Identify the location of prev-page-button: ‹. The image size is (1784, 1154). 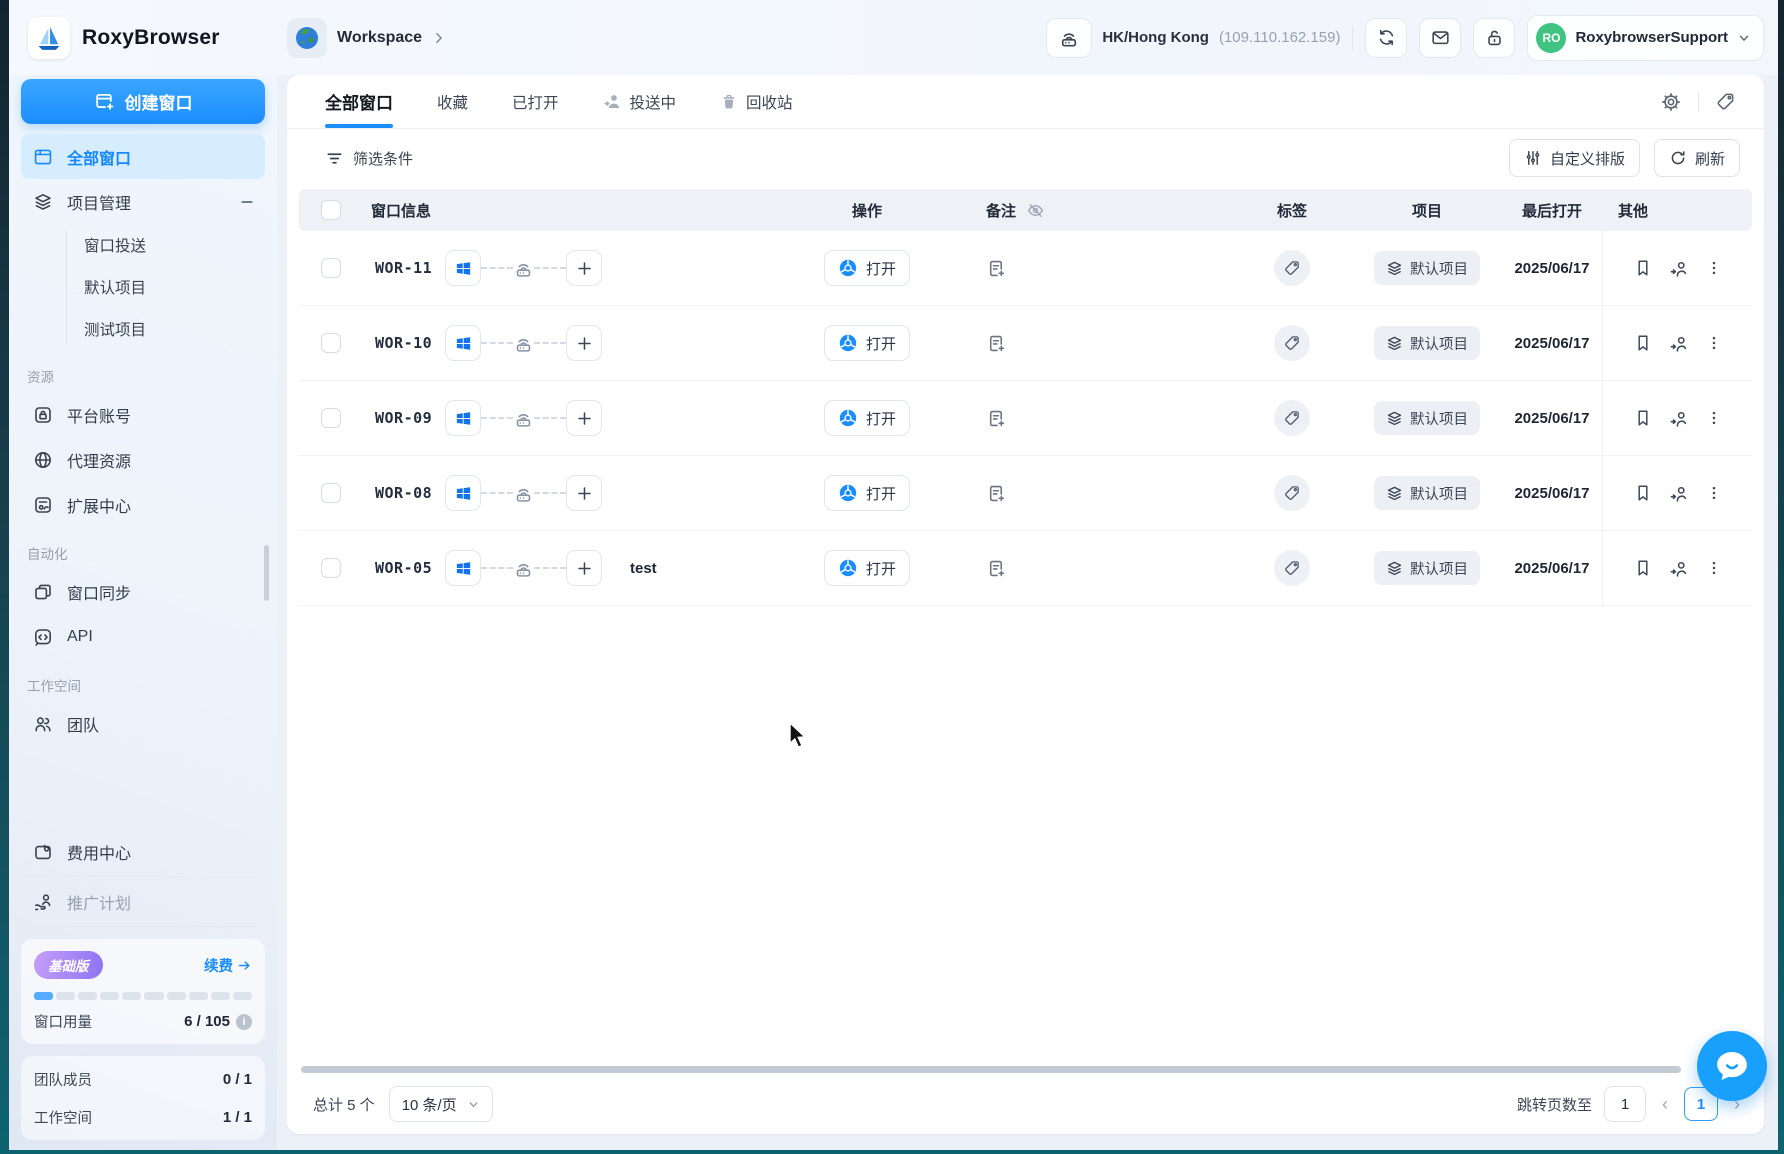
(1665, 1104).